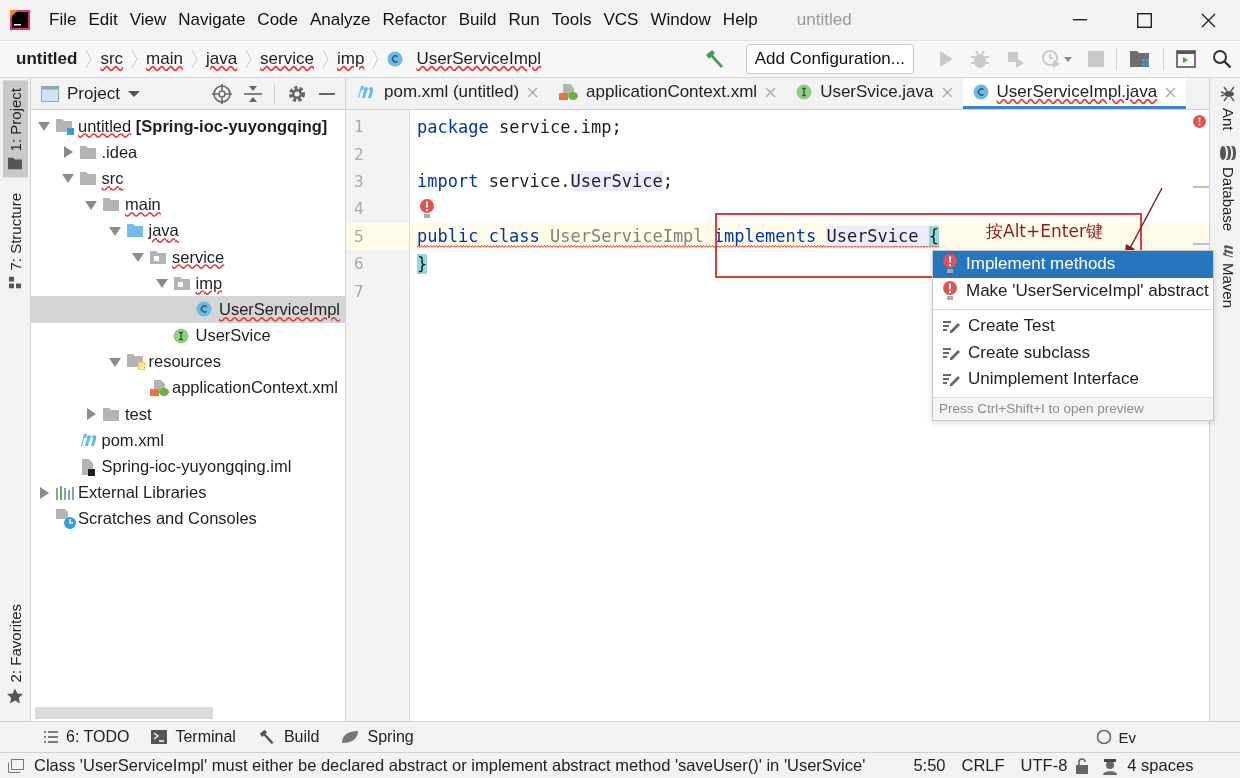 The height and width of the screenshot is (778, 1240). What do you see at coordinates (1073, 324) in the screenshot?
I see `popup-menu-item: Create Test` at bounding box center [1073, 324].